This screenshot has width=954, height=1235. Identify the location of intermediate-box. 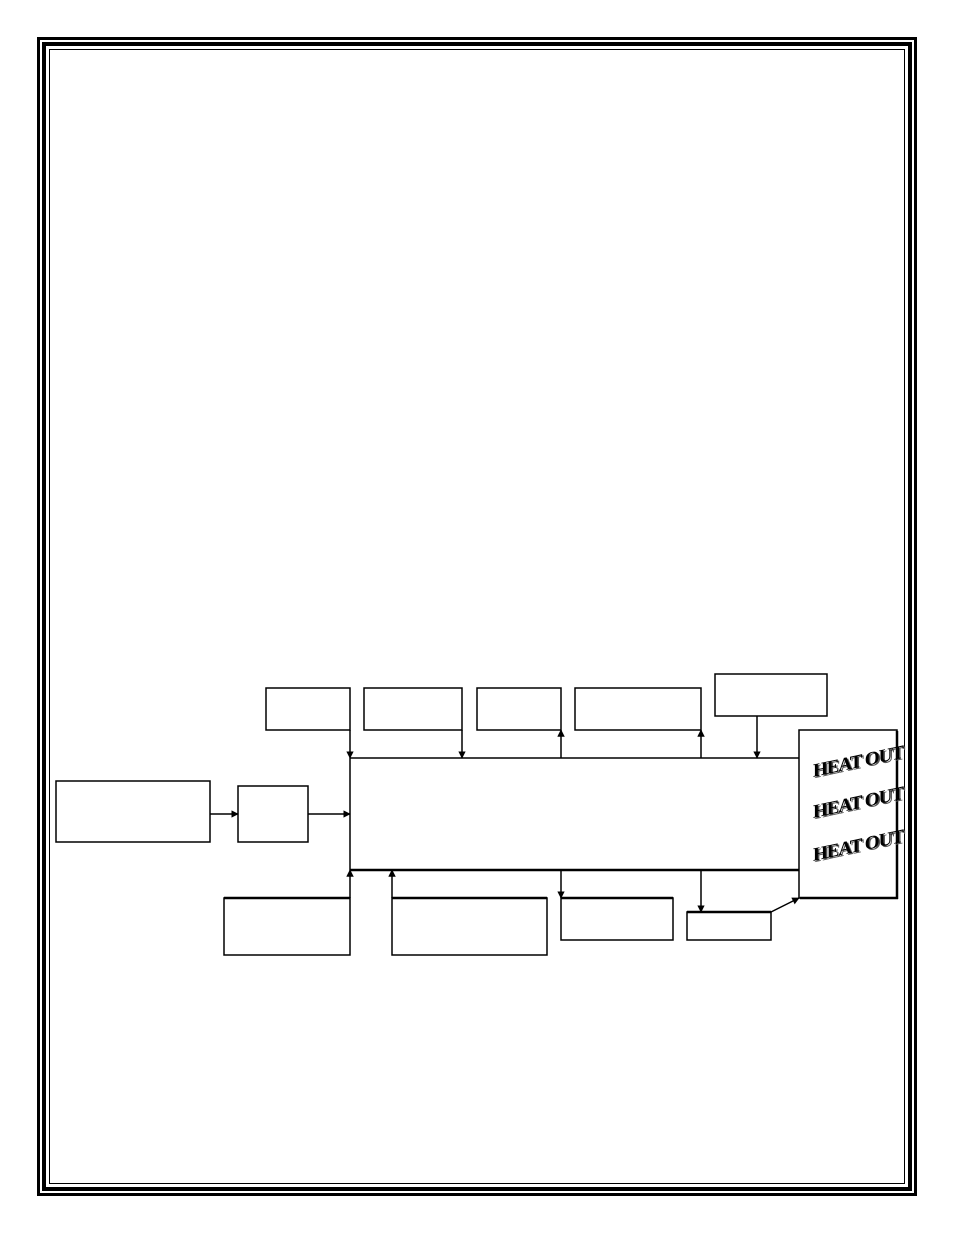
(273, 814).